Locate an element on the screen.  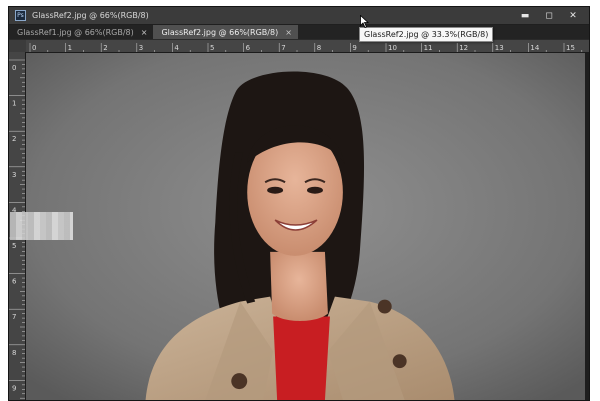
tab-tooltip: GlassRef2.jpg @ 33.3%(RGB/8) is located at coordinates (426, 34).